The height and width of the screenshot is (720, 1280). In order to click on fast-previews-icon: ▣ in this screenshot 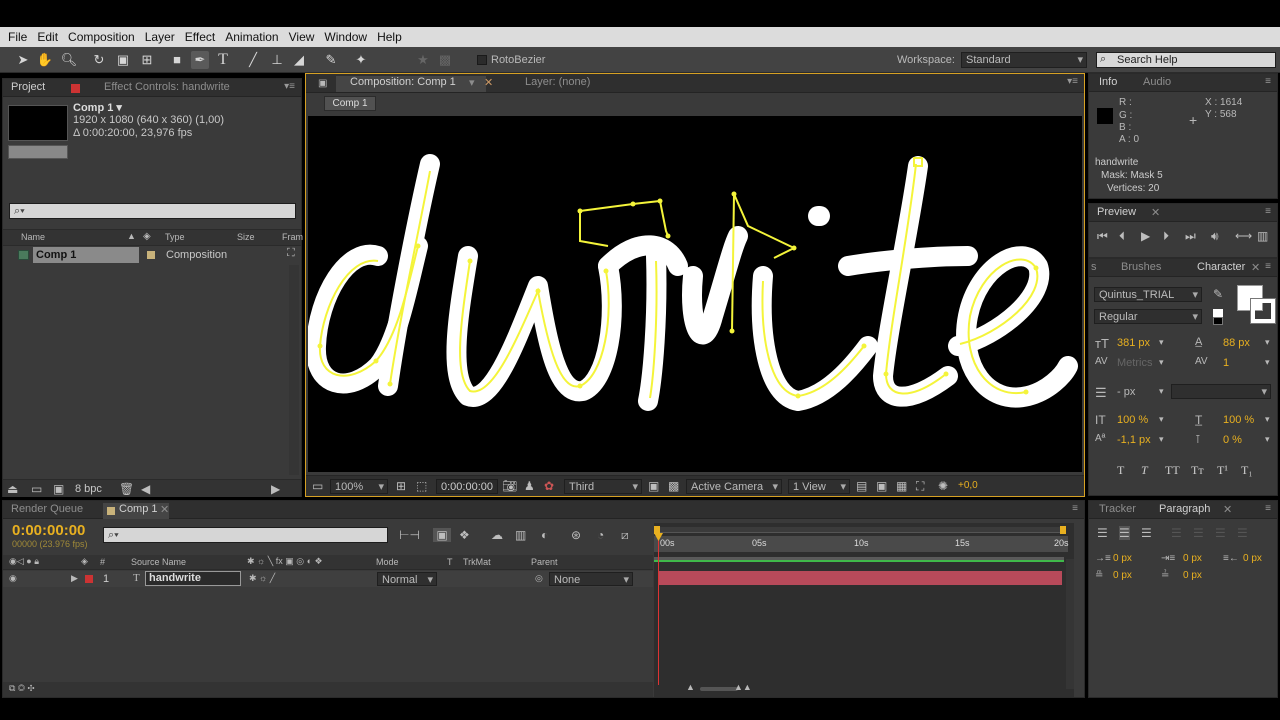, I will do `click(881, 486)`.